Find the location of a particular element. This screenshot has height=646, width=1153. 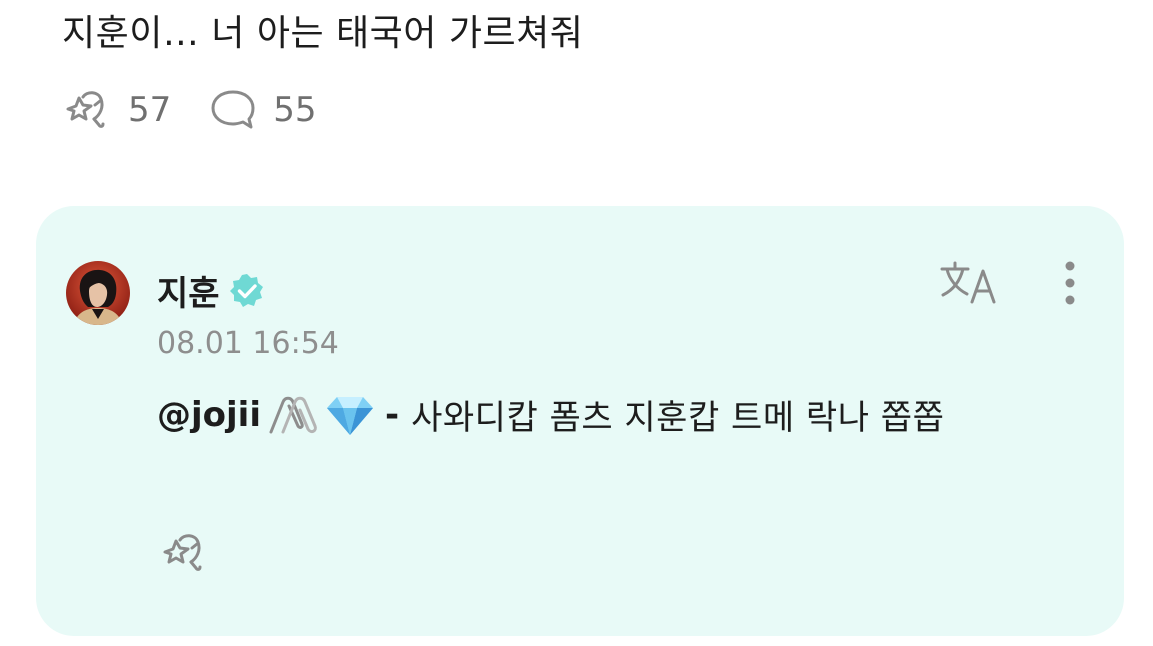

post-stats: 57 55 is located at coordinates (189, 110).